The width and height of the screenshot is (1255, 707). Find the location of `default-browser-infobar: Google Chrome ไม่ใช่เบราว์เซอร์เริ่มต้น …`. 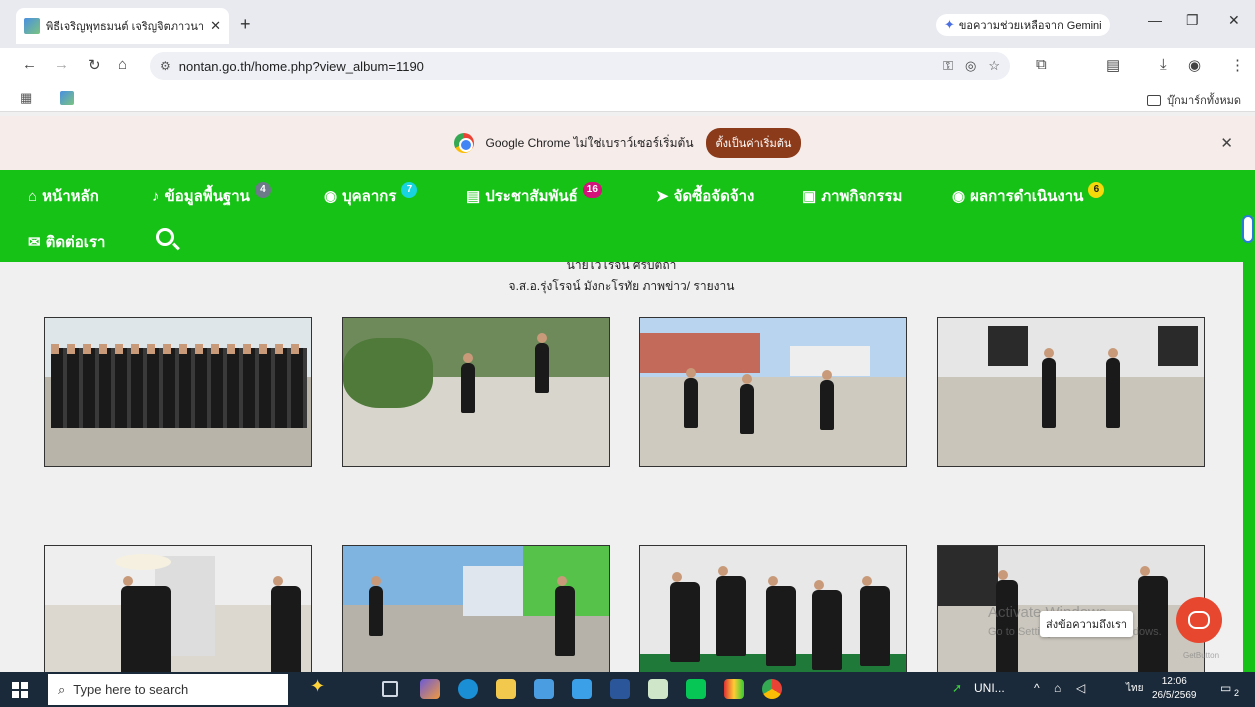

default-browser-infobar: Google Chrome ไม่ใช่เบราว์เซอร์เริ่มต้น … is located at coordinates (627, 143).